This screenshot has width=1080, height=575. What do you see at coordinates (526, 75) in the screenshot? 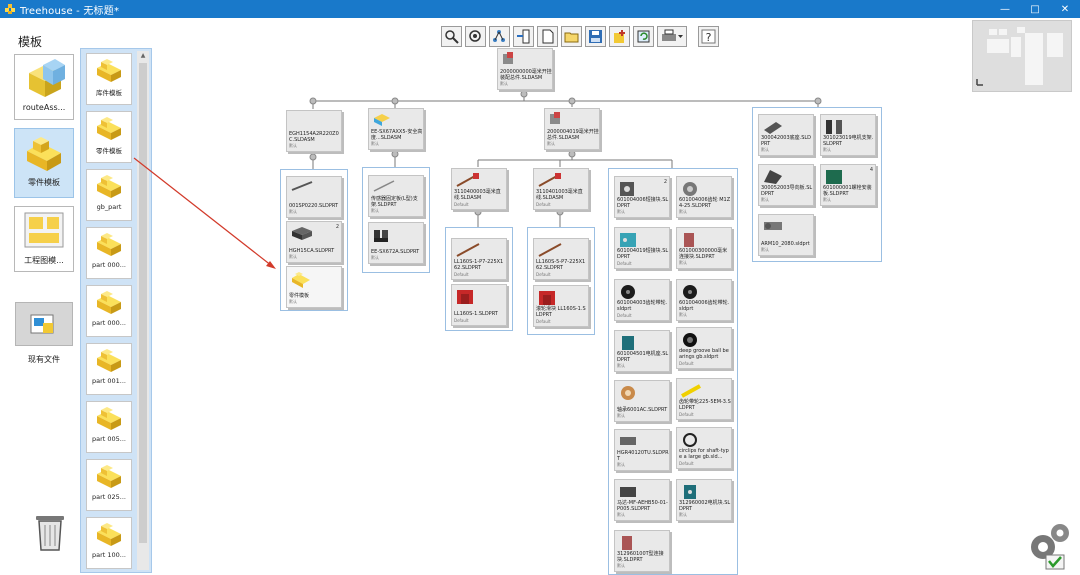
I see `node-name: 2000000000毫米开挂装配总件.SLDASM` at bounding box center [526, 75].